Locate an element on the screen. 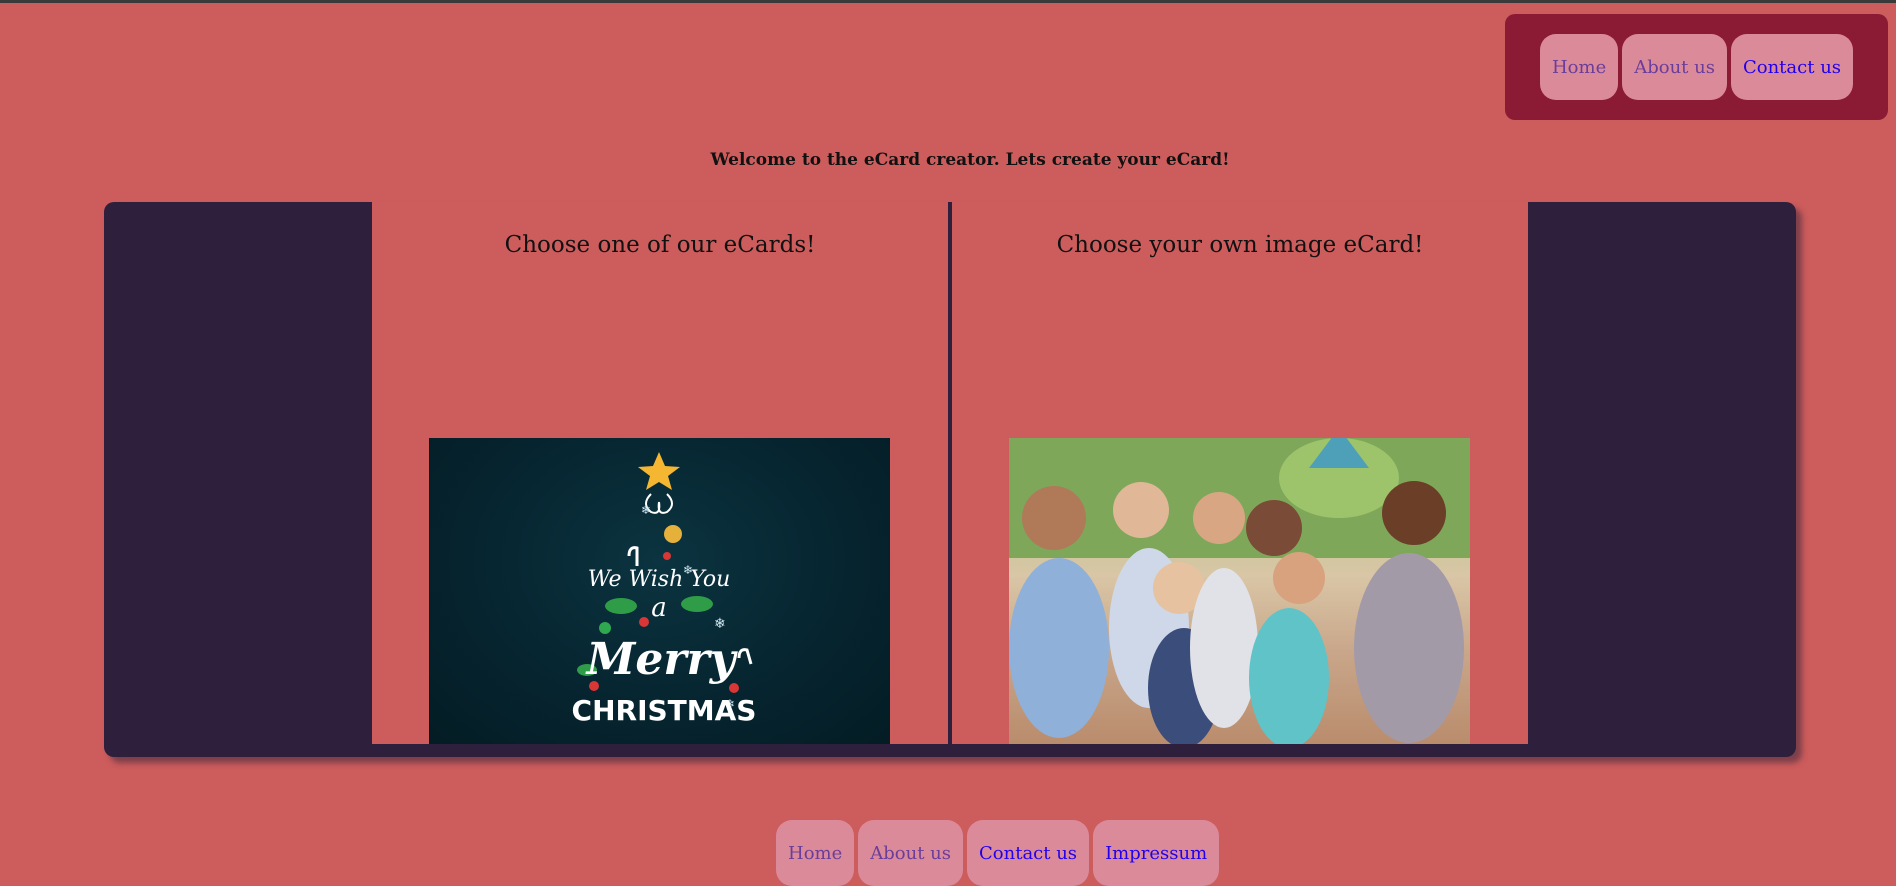 The image size is (1896, 886). predefined-ecard-title: Choose one of our eCards! is located at coordinates (660, 245).